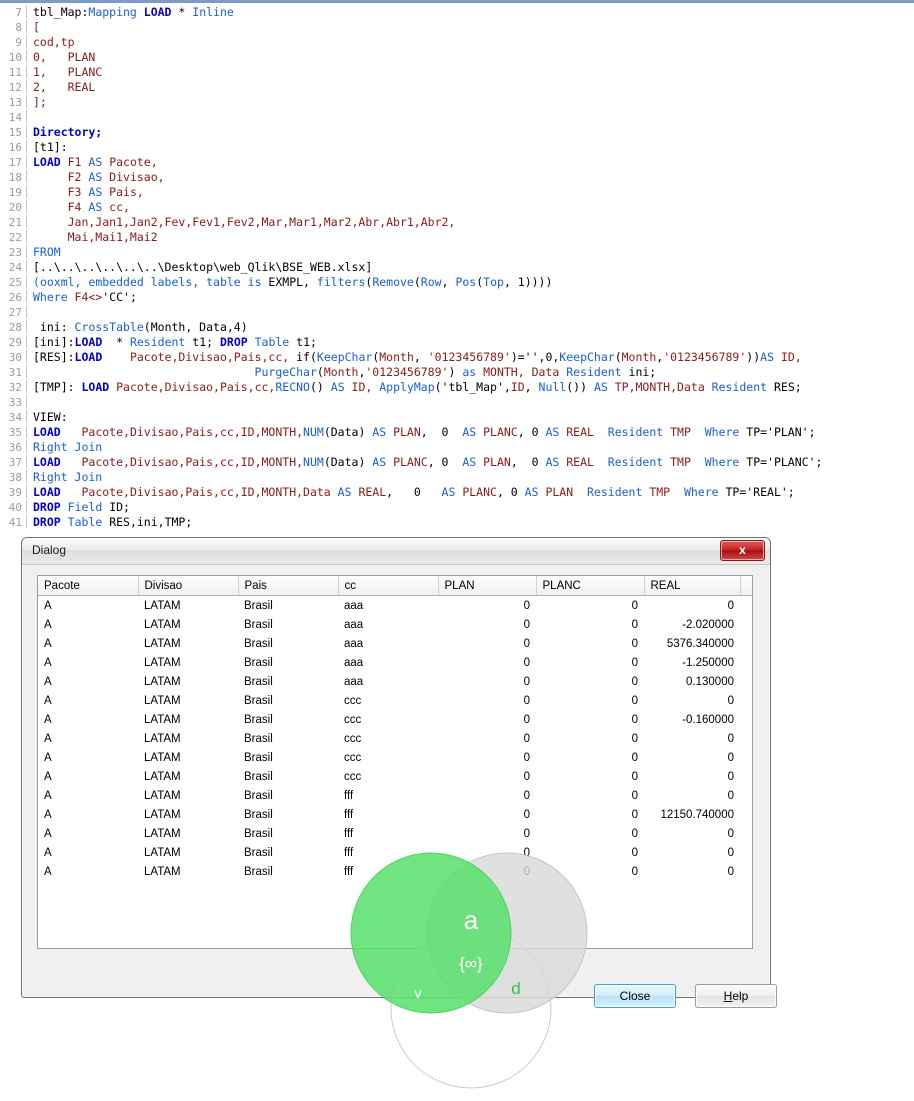  I want to click on code-line: 14, so click(457, 117).